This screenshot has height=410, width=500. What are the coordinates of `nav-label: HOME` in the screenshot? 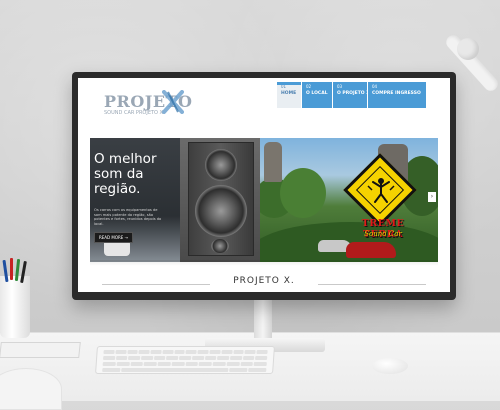 It's located at (289, 93).